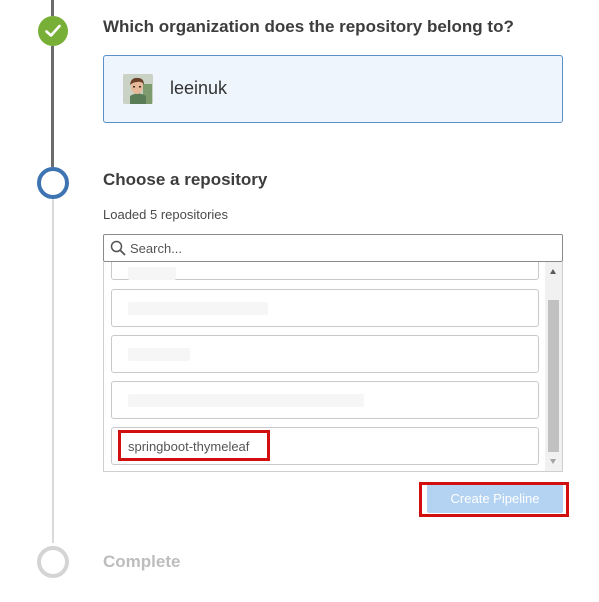  Describe the element at coordinates (52, 8) in the screenshot. I see `step-rail-top` at that location.